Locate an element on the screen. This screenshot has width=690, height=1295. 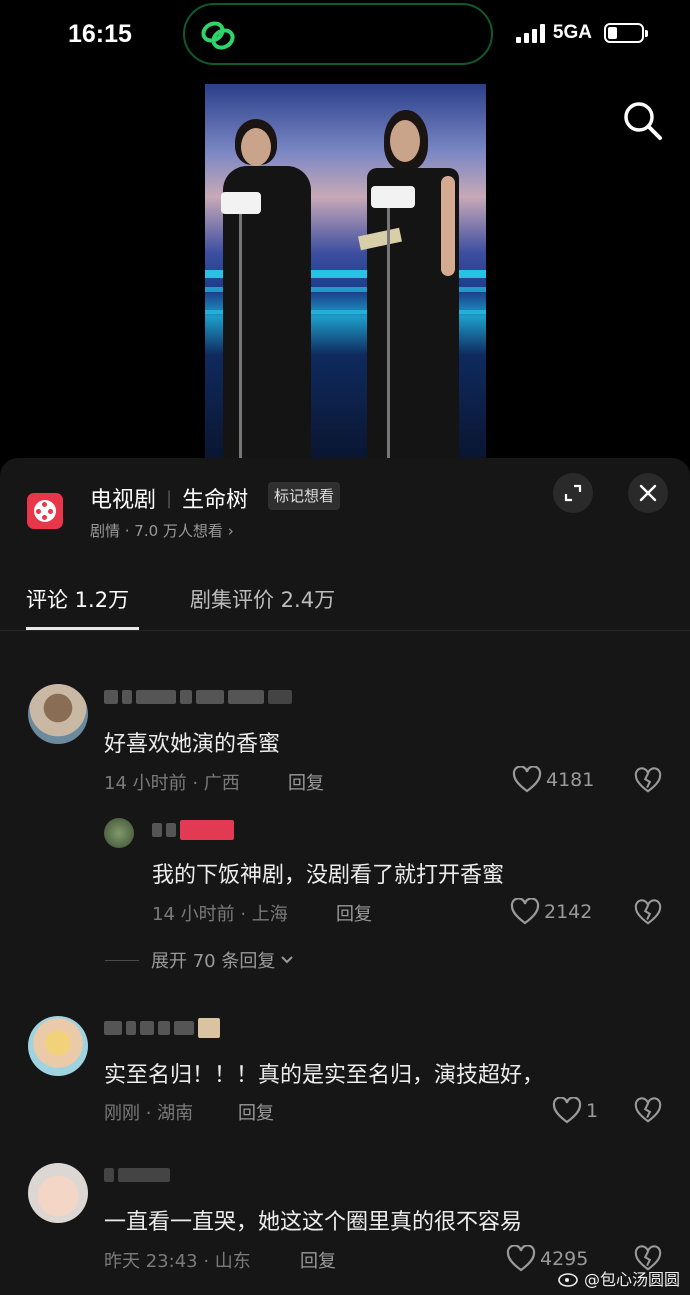
signal-icon is located at coordinates (530, 33).